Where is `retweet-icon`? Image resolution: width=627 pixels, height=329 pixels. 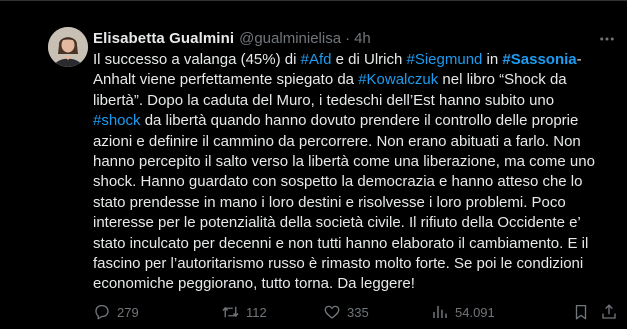 retweet-icon is located at coordinates (230, 312).